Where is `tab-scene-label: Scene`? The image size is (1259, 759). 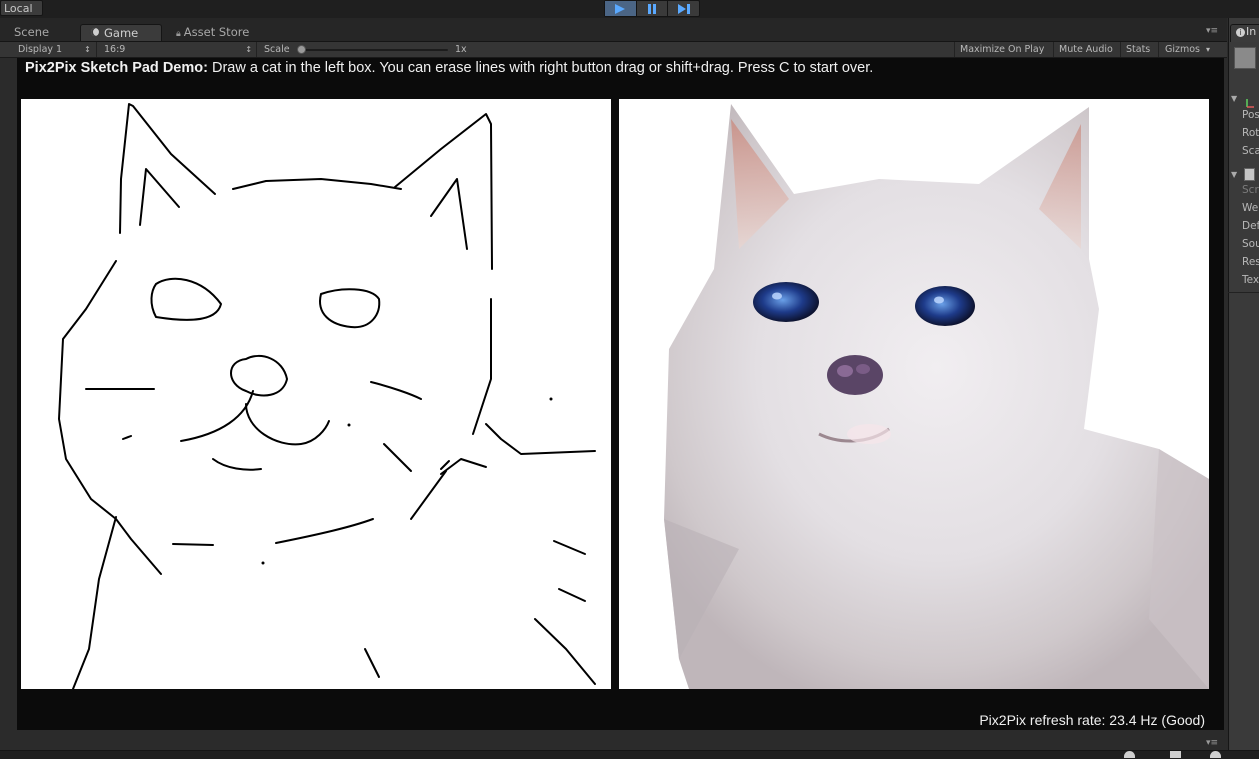
tab-scene-label: Scene is located at coordinates (32, 32).